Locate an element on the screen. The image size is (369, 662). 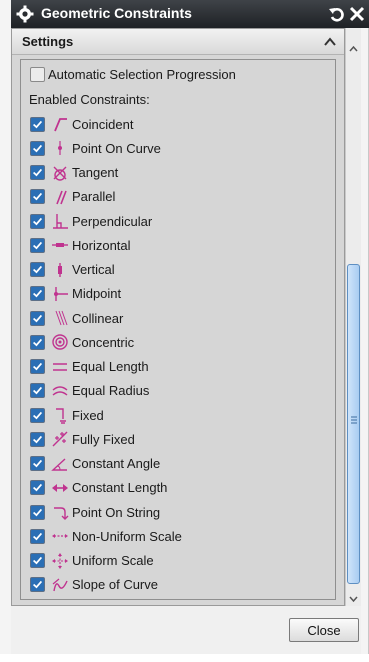
equal-radius-checkbox is located at coordinates (37, 391).